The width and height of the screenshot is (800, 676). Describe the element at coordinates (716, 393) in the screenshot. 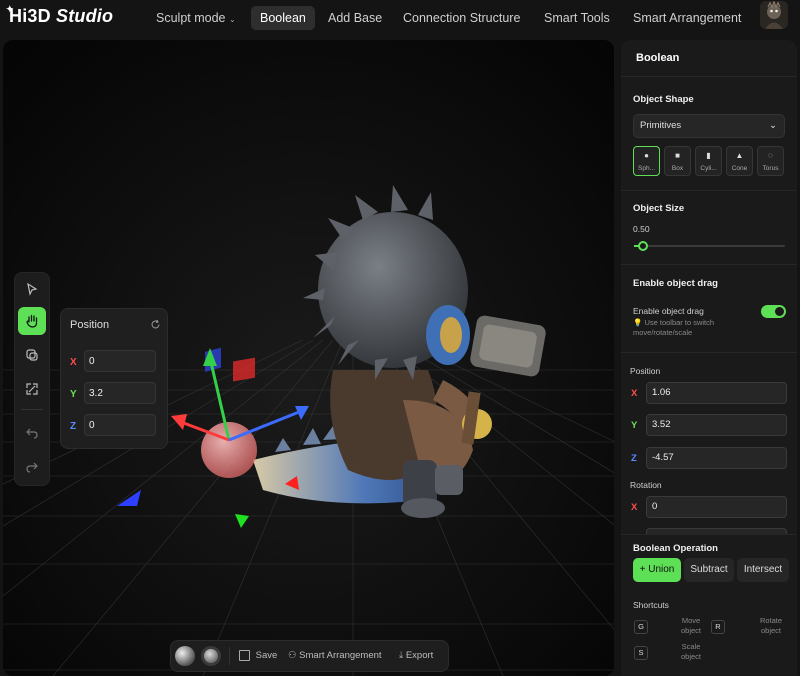

I see `position-x-input: 1.06` at that location.